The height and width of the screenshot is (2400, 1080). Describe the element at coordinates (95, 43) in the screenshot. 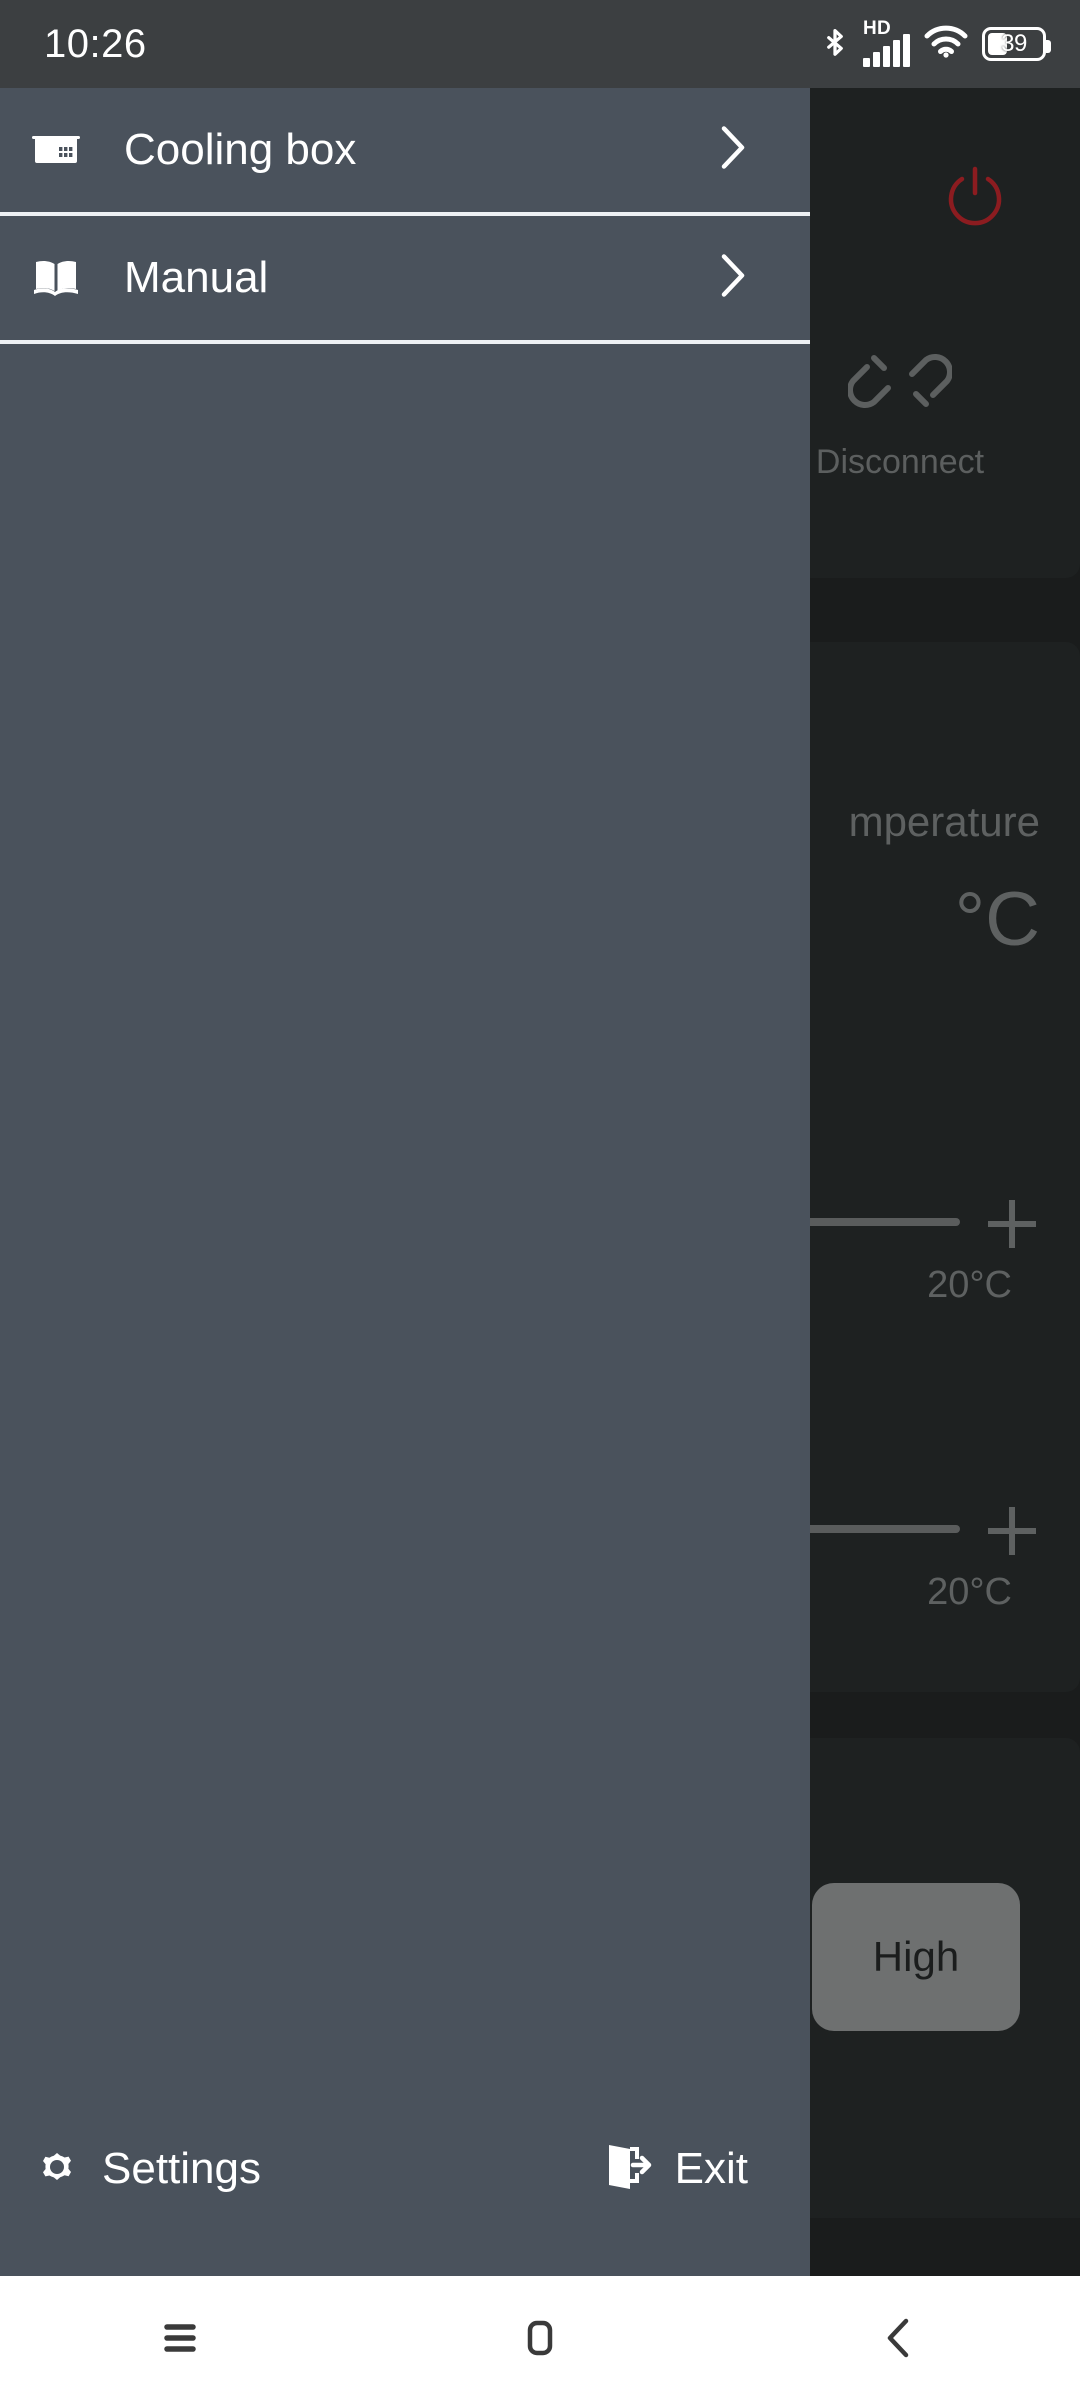

I see `status-bar-clock: 10:26` at that location.